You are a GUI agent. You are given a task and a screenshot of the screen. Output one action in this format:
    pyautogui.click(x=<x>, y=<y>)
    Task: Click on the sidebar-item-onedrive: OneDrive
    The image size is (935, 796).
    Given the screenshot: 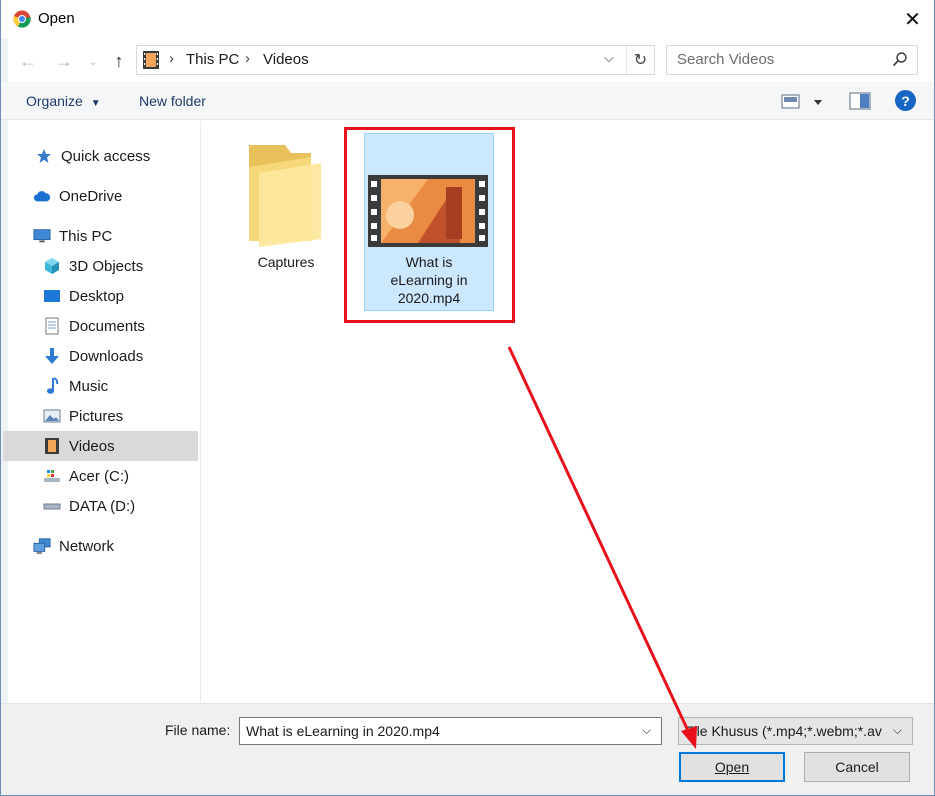 What is the action you would take?
    pyautogui.click(x=99, y=196)
    